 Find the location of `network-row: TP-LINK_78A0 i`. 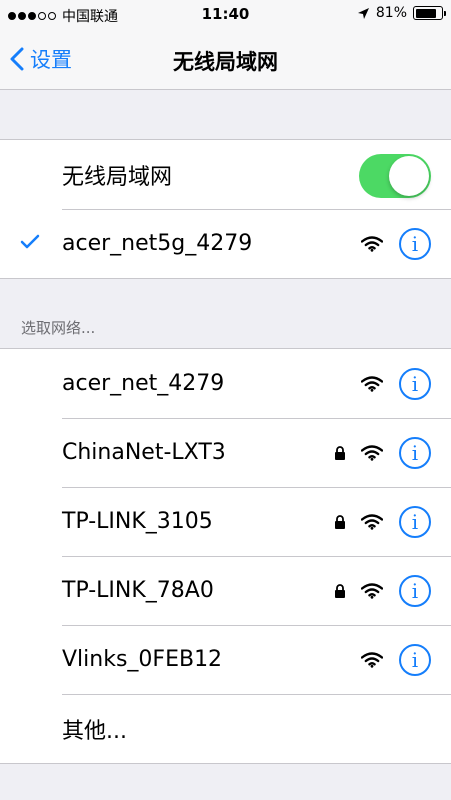

network-row: TP-LINK_78A0 i is located at coordinates (225, 590).